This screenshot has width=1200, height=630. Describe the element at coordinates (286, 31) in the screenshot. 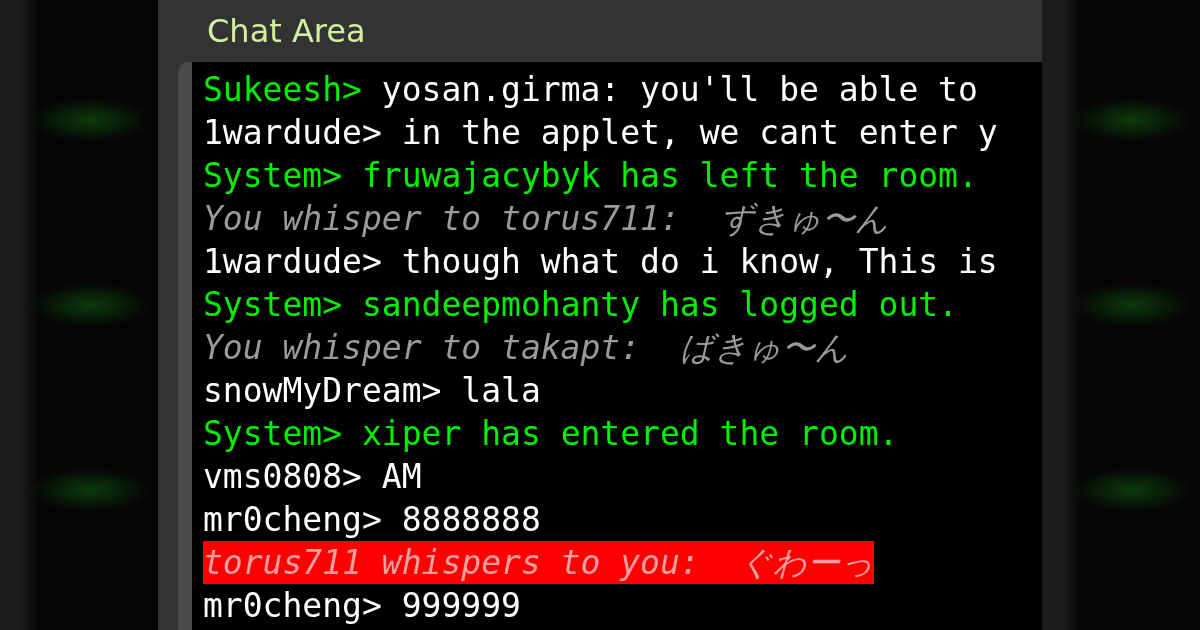

I see `panel-title: Chat Area` at that location.